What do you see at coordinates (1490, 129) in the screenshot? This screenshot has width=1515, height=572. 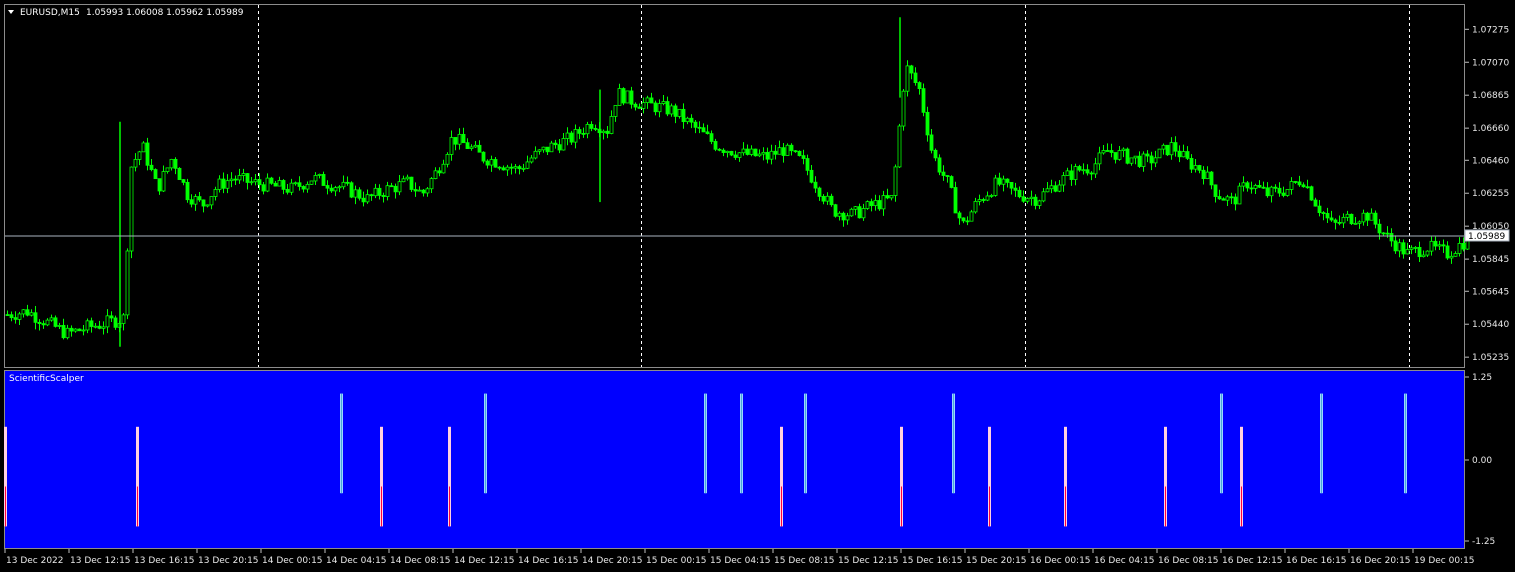 I see `price-tick-label: 1.06660` at bounding box center [1490, 129].